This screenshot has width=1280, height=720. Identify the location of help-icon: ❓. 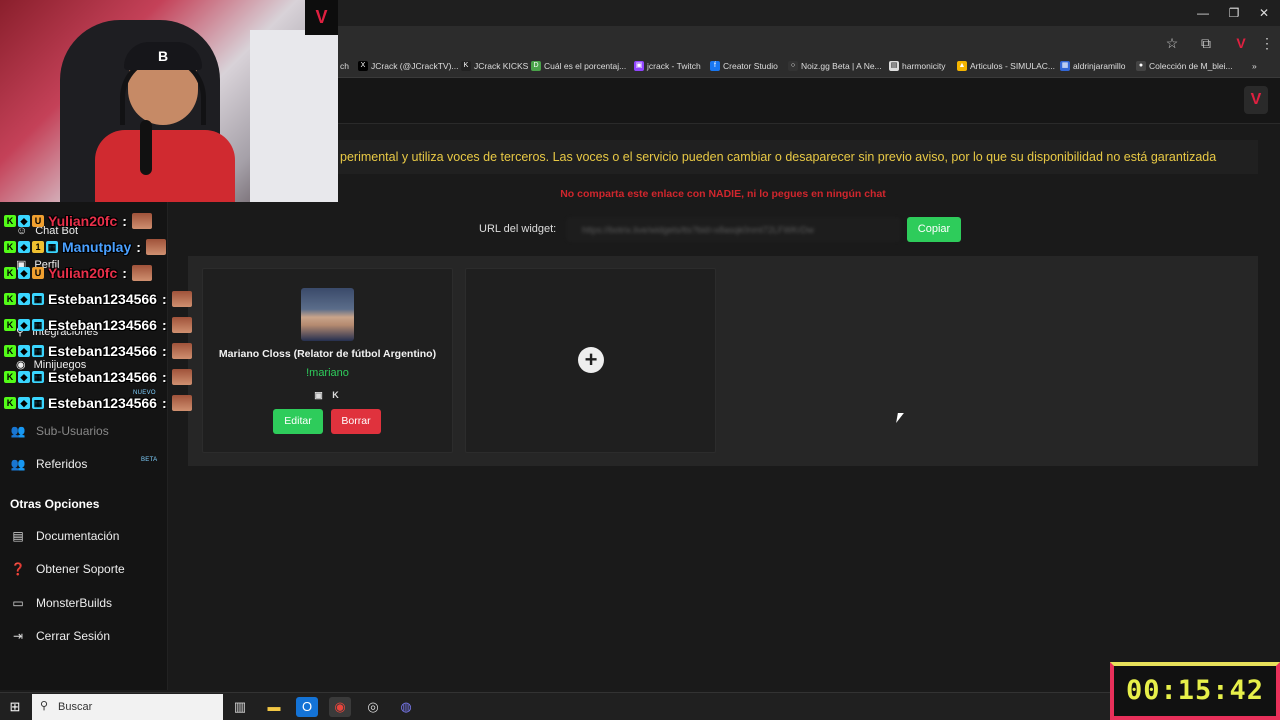
(18, 569).